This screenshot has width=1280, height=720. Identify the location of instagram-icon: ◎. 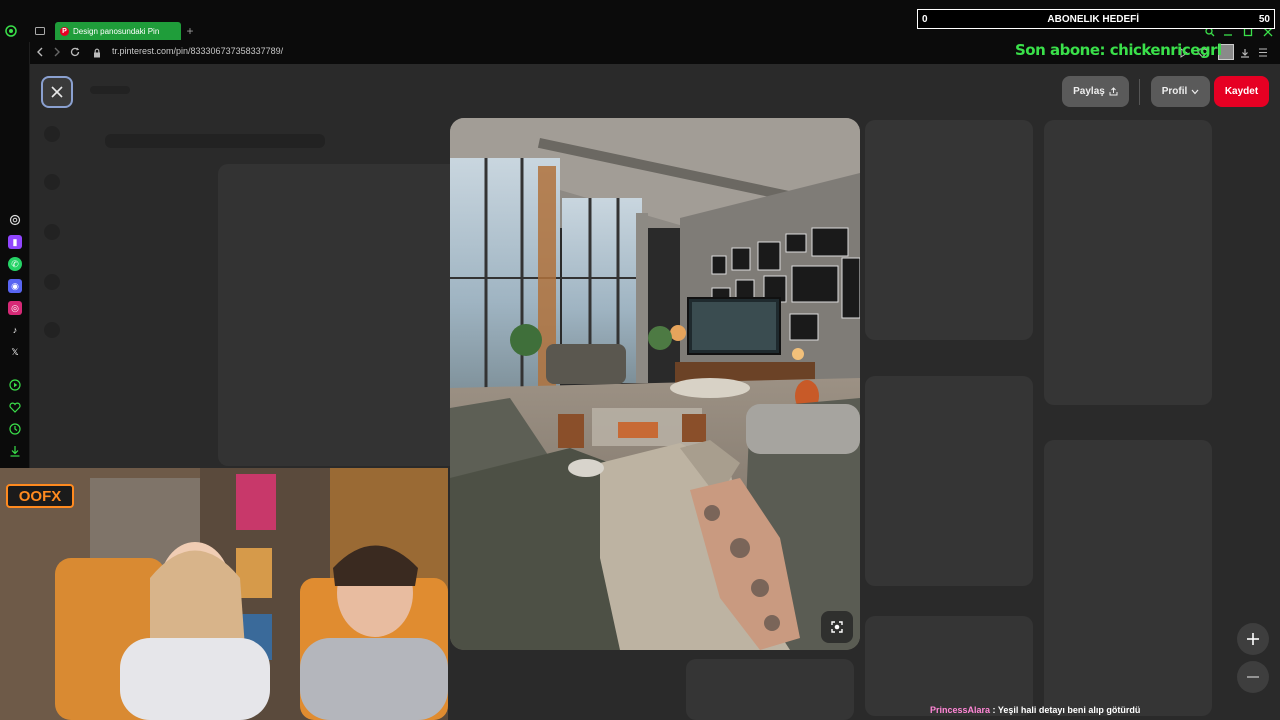
(15, 308).